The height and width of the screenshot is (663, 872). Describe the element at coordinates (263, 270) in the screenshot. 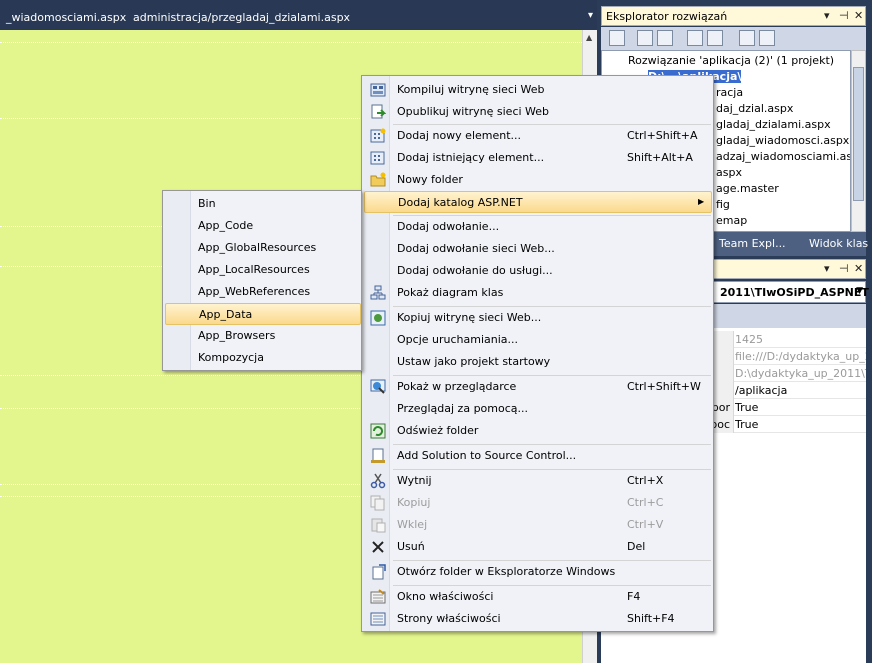

I see `submenu-item-app-localresources: App_LocalResources` at that location.